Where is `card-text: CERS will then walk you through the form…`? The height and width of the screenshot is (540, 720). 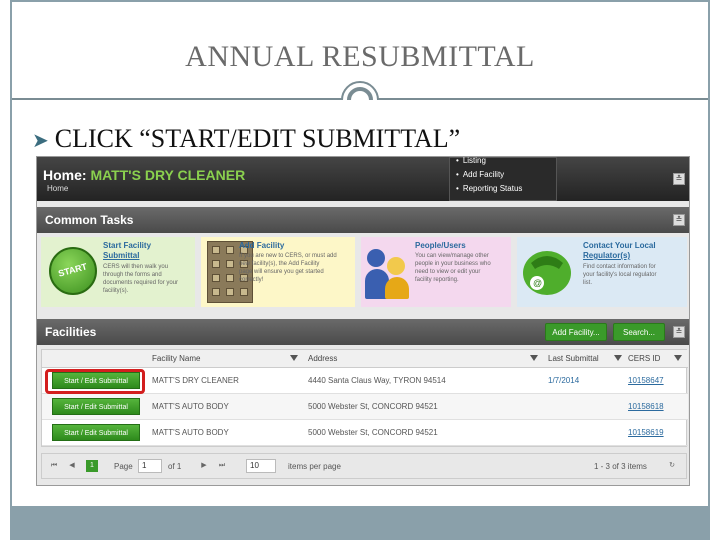
card-text: CERS will then walk you through the form… is located at coordinates (141, 279).